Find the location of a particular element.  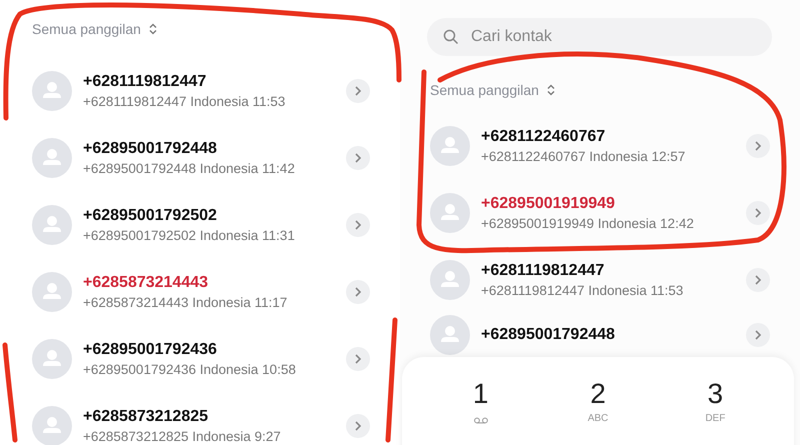

phone-number: +62895001792436 is located at coordinates (150, 349).